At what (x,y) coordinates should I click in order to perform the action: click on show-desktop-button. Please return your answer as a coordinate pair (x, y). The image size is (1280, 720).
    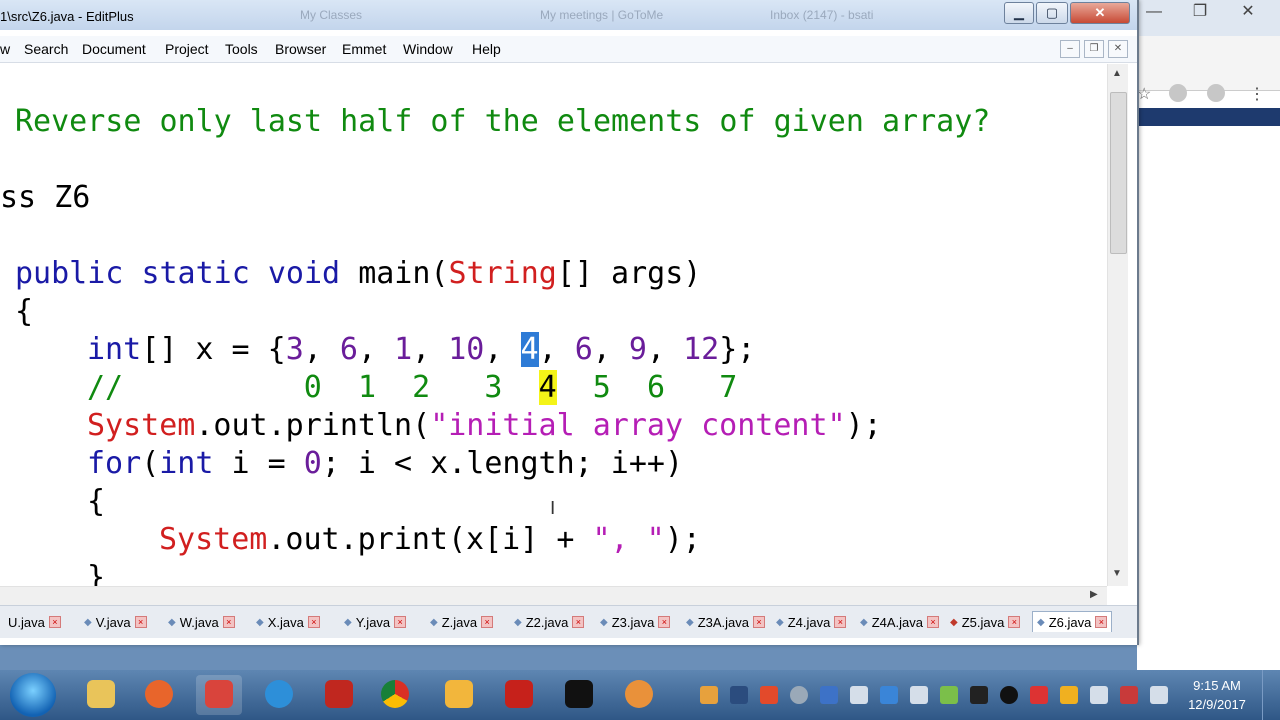
    Looking at the image, I should click on (1271, 695).